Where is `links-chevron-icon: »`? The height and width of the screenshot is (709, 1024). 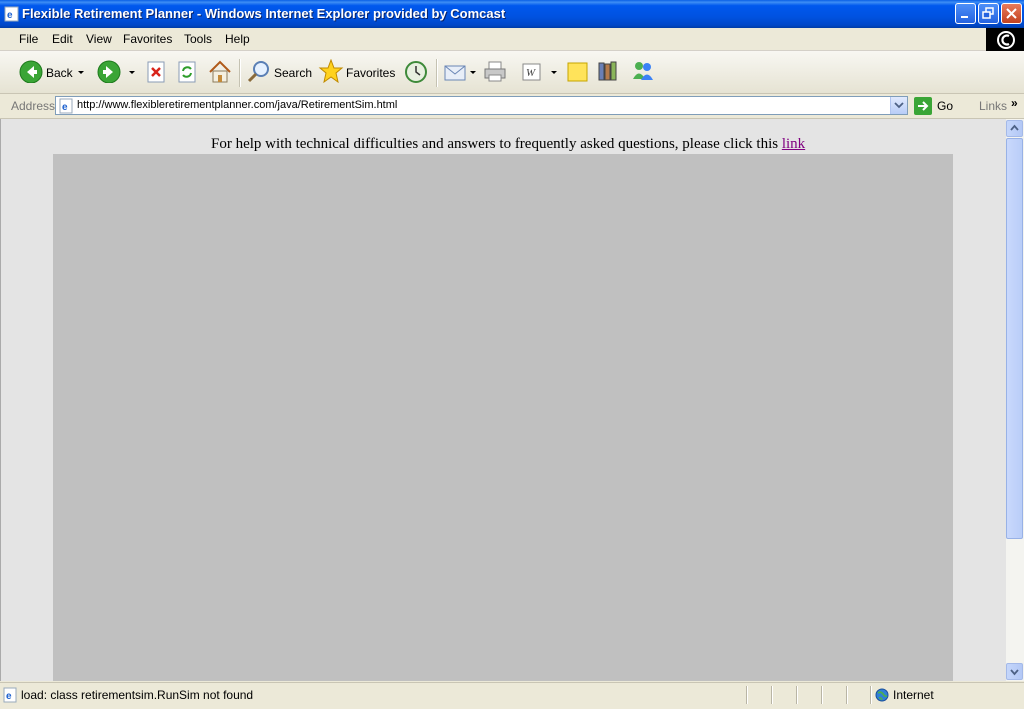 links-chevron-icon: » is located at coordinates (1014, 103).